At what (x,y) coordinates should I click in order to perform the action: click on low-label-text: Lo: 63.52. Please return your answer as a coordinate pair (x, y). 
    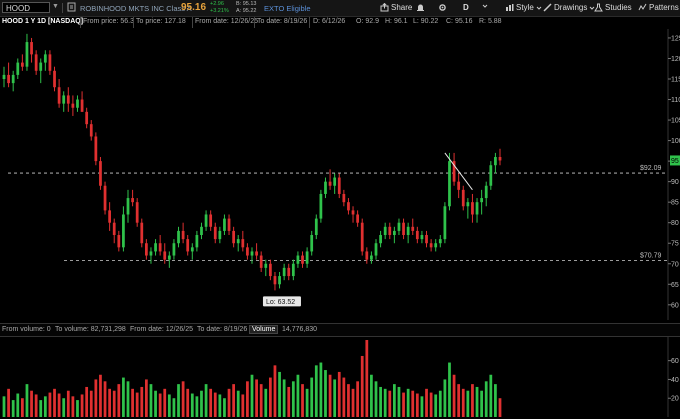
    Looking at the image, I should click on (280, 302).